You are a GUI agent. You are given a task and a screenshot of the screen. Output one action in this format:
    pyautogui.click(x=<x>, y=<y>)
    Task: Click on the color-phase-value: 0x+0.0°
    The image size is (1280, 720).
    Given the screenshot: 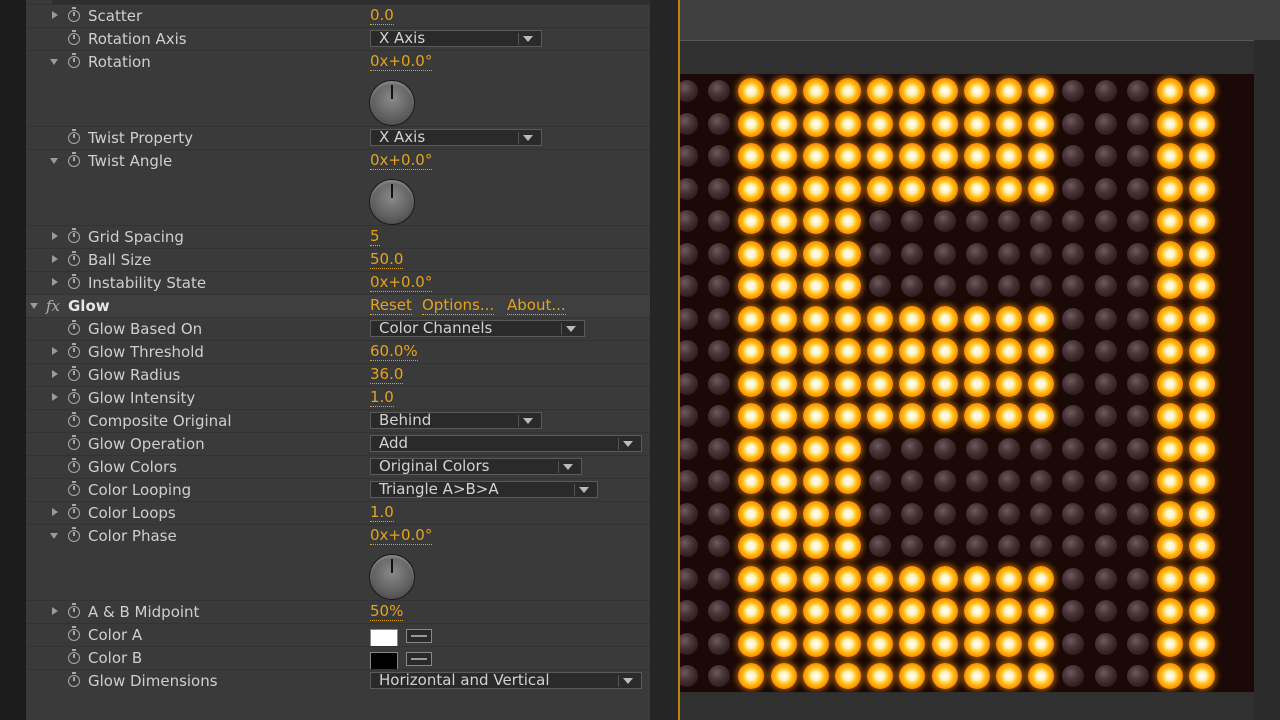 What is the action you would take?
    pyautogui.click(x=401, y=536)
    